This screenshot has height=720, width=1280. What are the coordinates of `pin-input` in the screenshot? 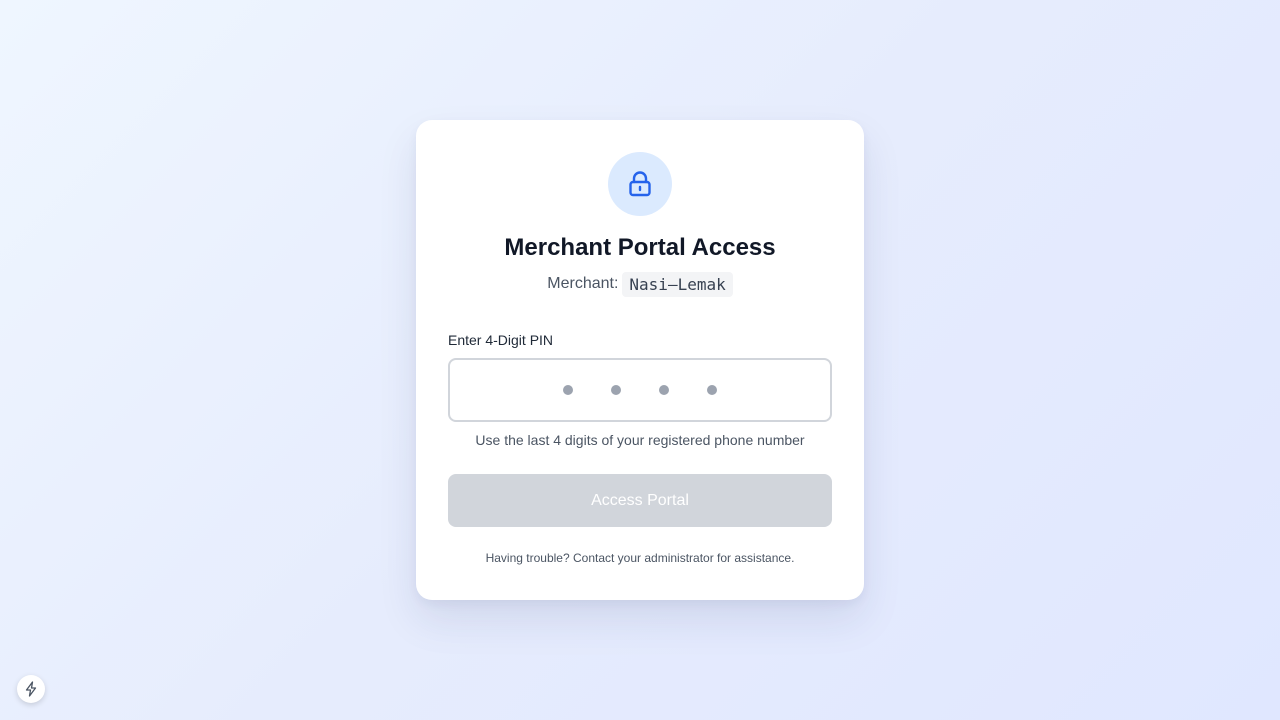 It's located at (640, 390).